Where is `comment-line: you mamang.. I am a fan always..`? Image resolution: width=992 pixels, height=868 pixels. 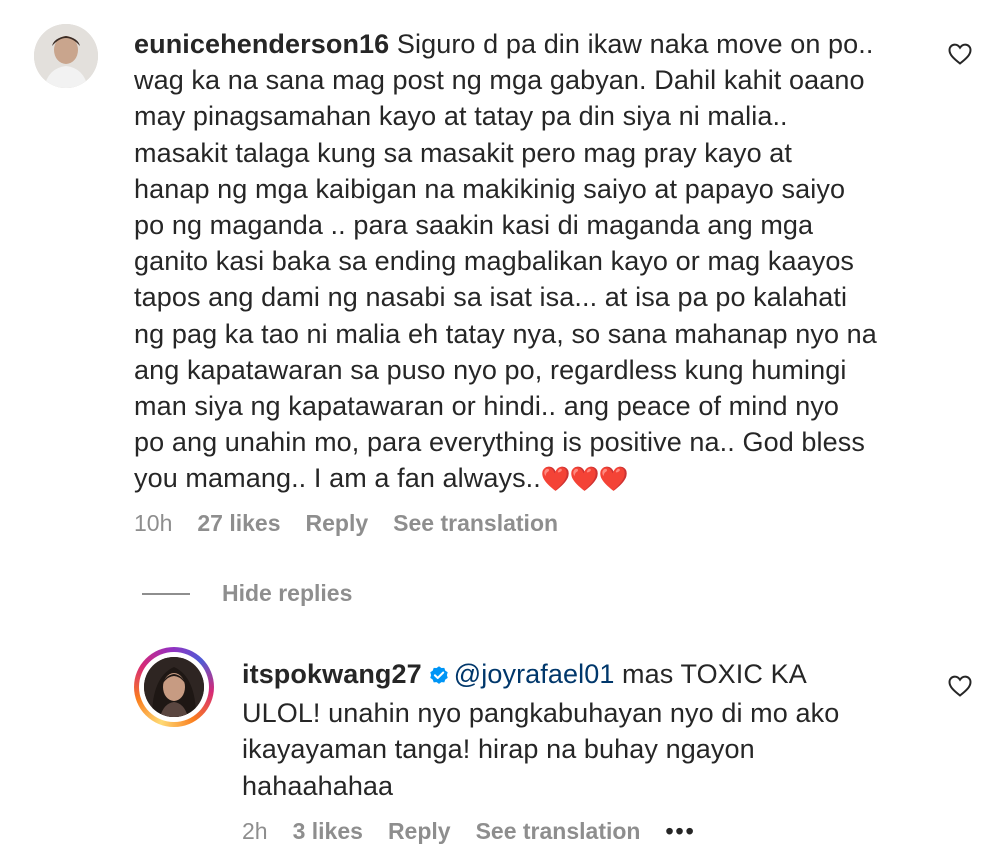 comment-line: you mamang.. I am a fan always.. is located at coordinates (337, 478).